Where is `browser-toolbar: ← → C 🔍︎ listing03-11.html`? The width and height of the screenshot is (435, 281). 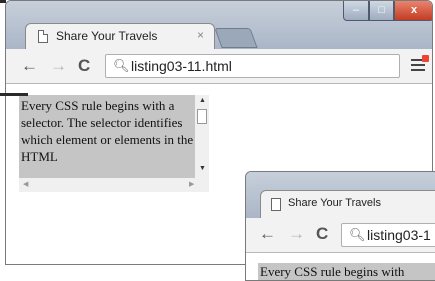 browser-toolbar: ← → C 🔍︎ listing03-11.html is located at coordinates (219, 66).